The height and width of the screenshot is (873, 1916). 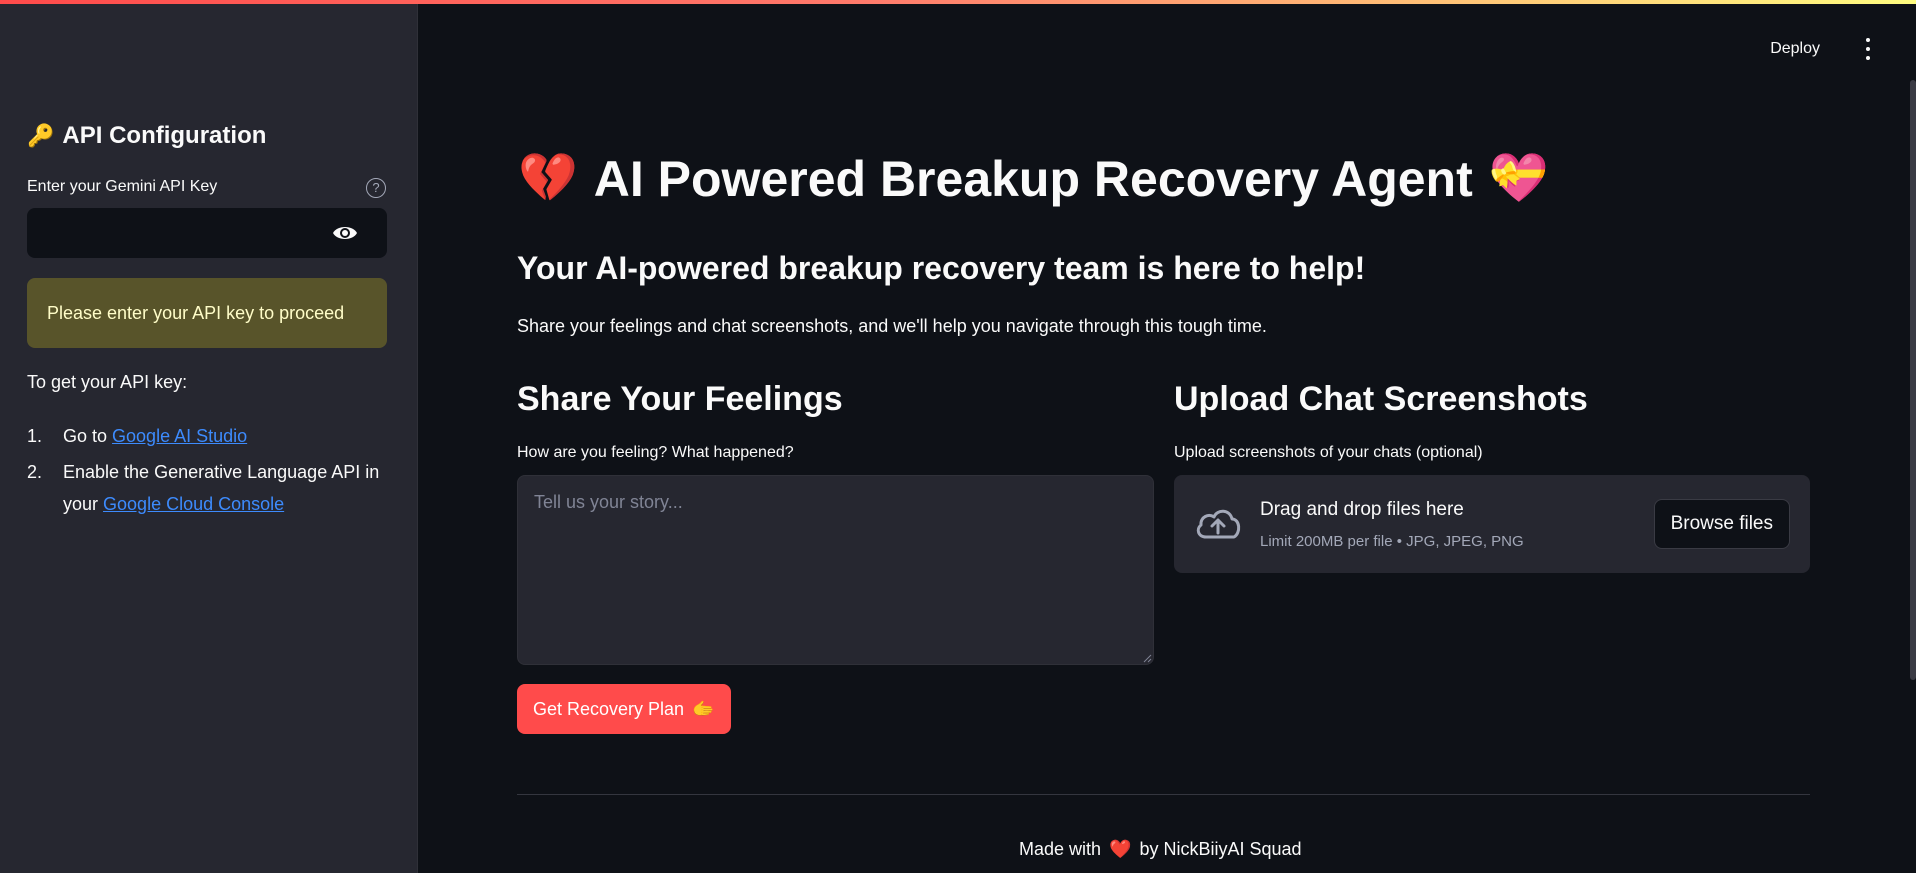 I want to click on divider, so click(x=1163, y=794).